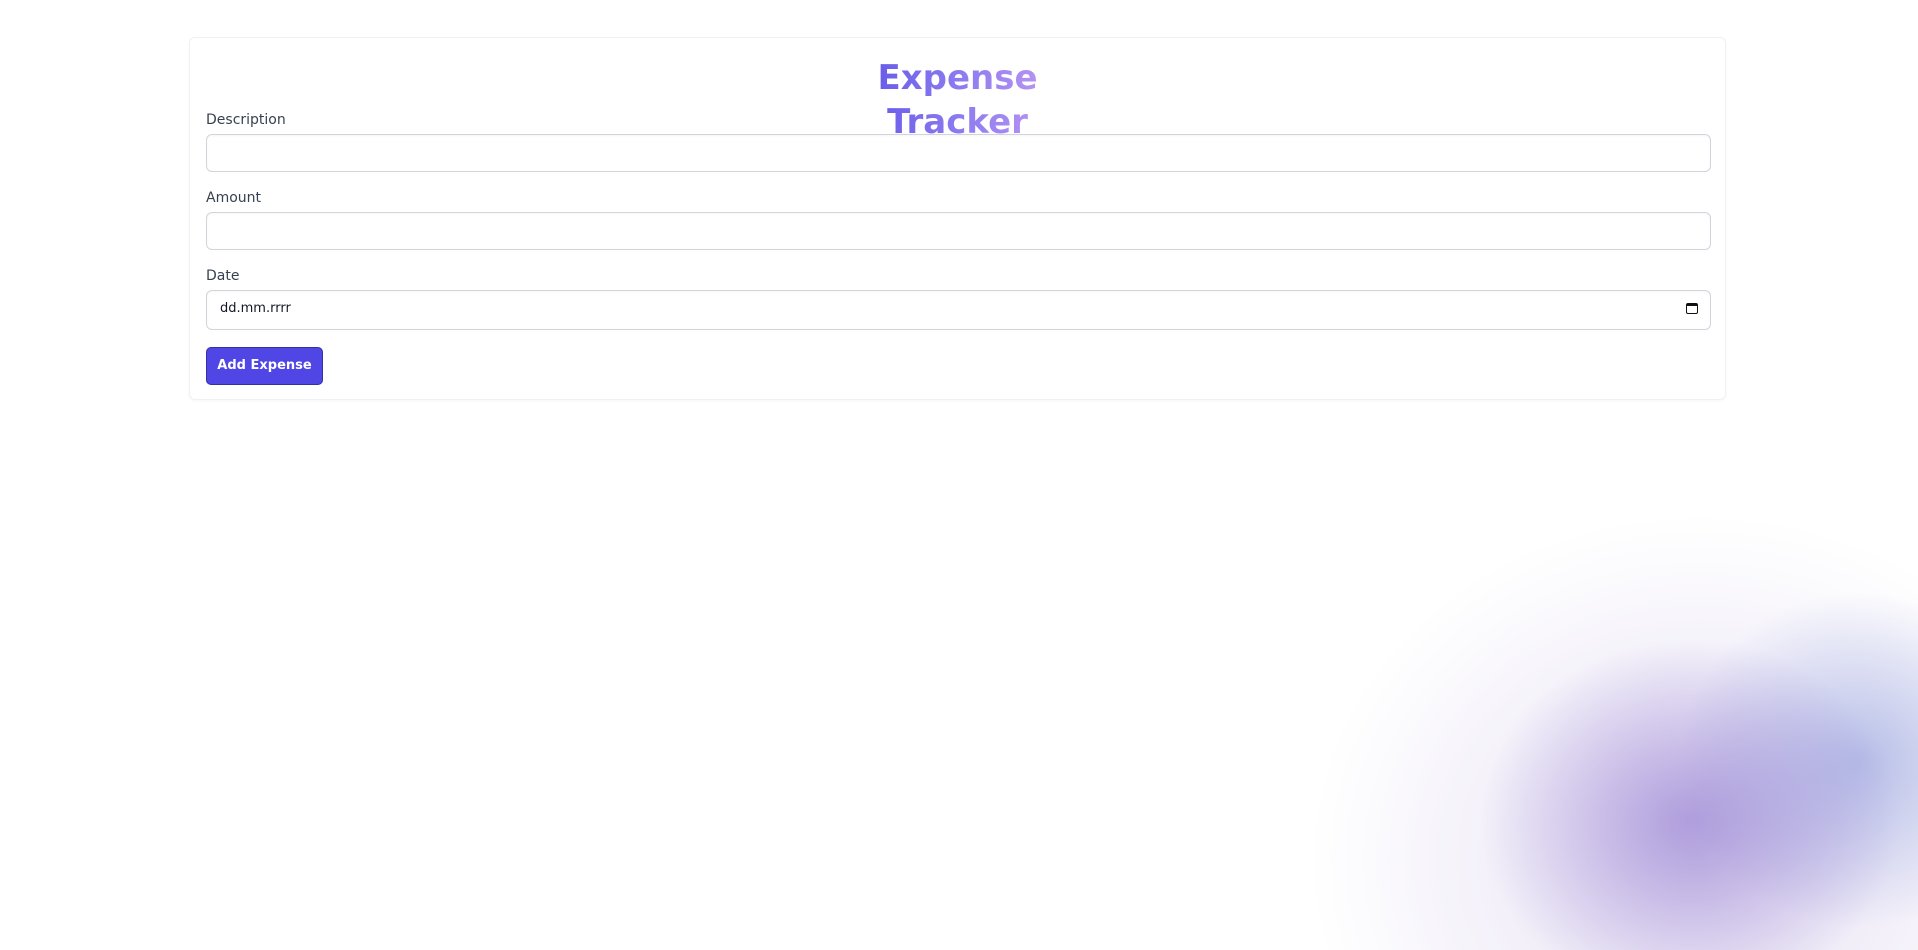 This screenshot has width=1918, height=950. What do you see at coordinates (234, 198) in the screenshot?
I see `amount-label: Amount` at bounding box center [234, 198].